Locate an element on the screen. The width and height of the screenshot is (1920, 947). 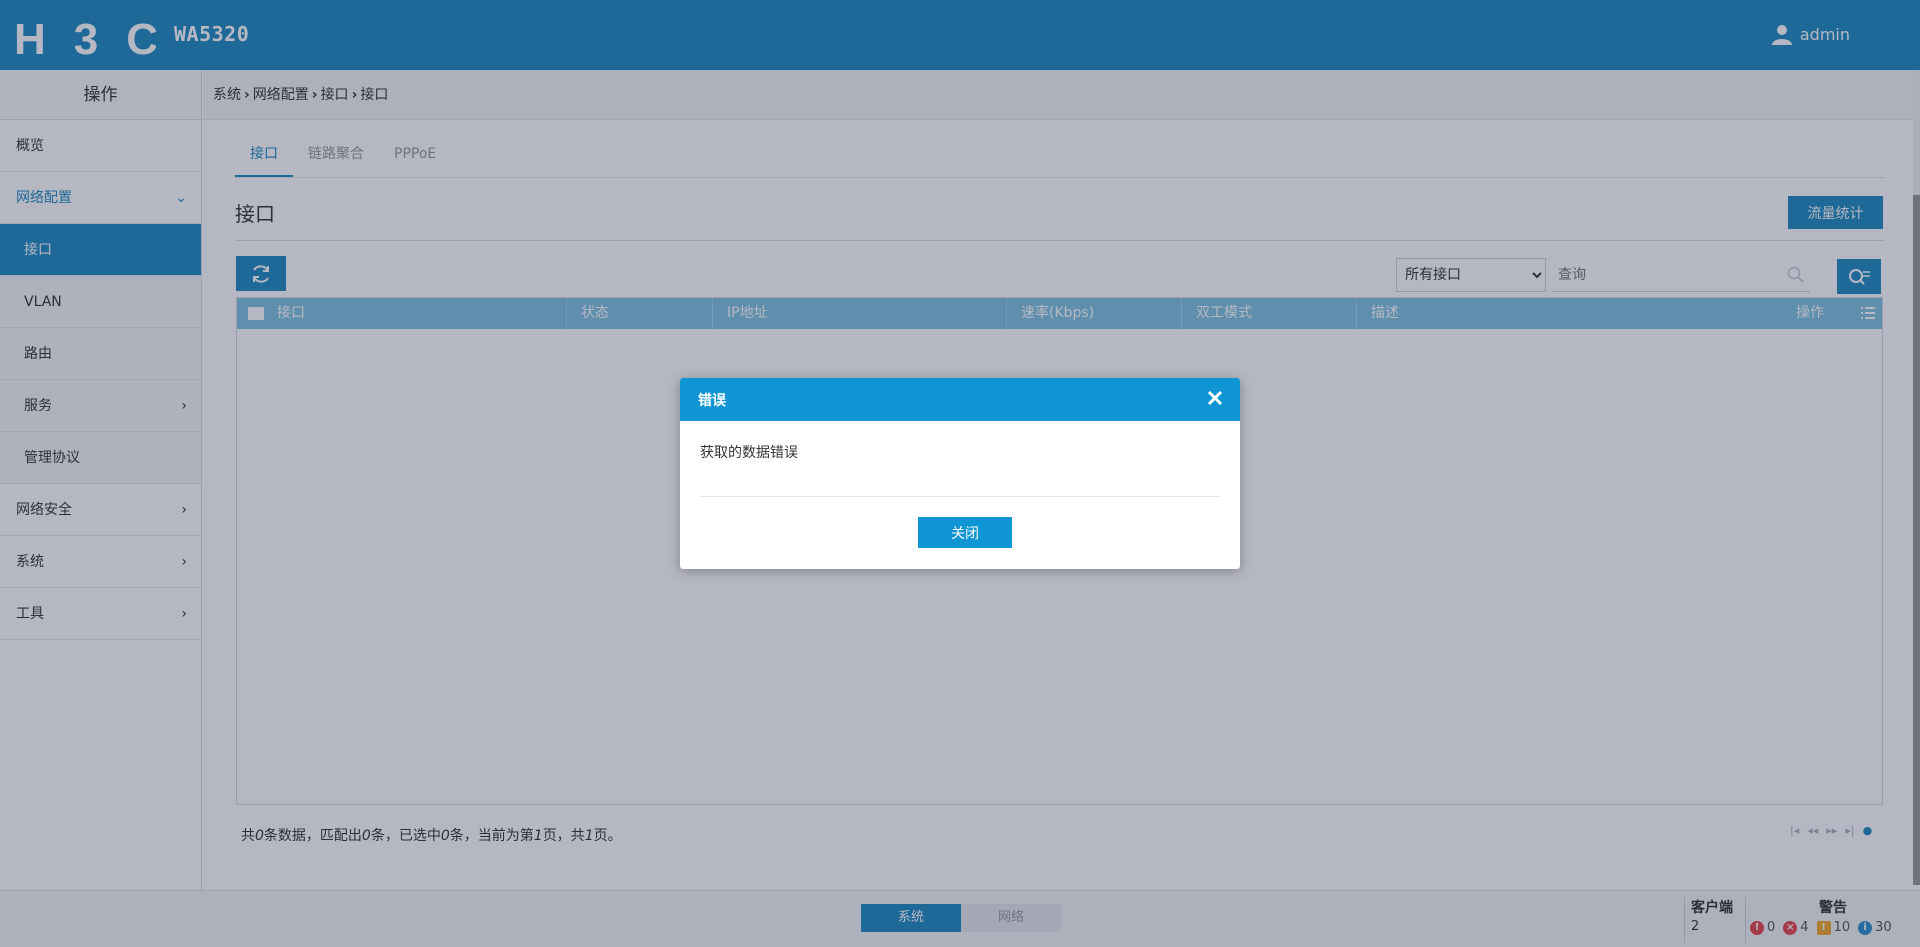
dialog-header: 错误 is located at coordinates (960, 399).